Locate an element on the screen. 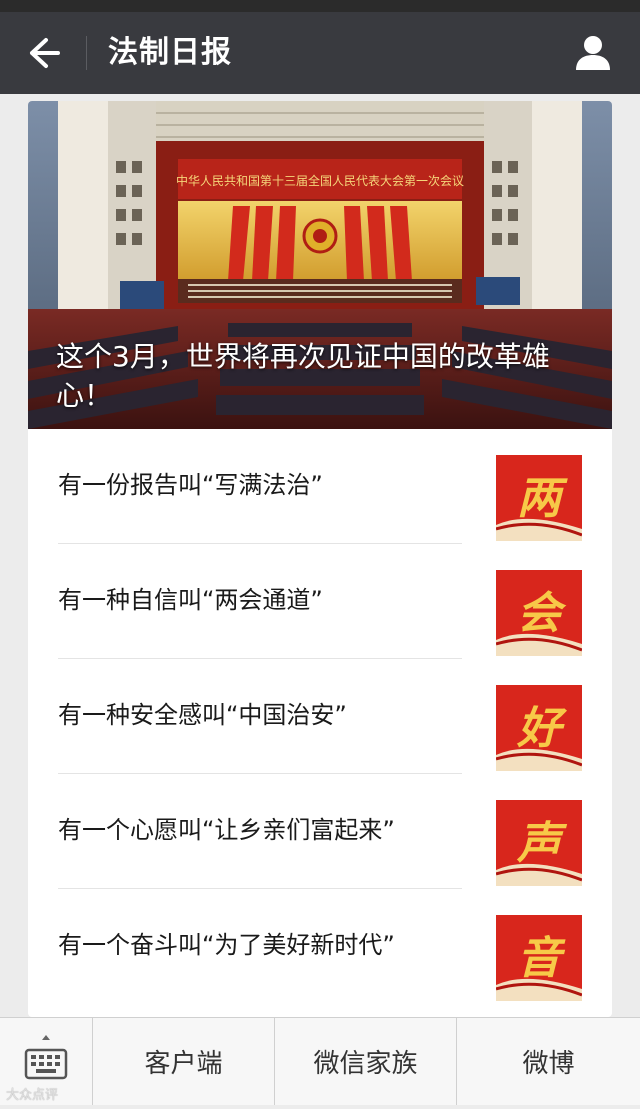 This screenshot has height=1109, width=640. article-thumbnail: 音 is located at coordinates (539, 958).